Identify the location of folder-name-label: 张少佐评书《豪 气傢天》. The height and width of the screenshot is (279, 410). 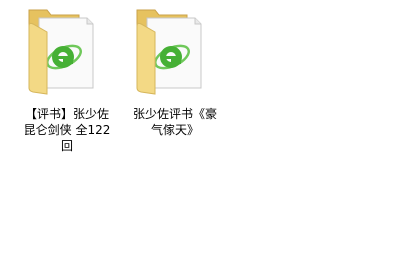
(175, 122).